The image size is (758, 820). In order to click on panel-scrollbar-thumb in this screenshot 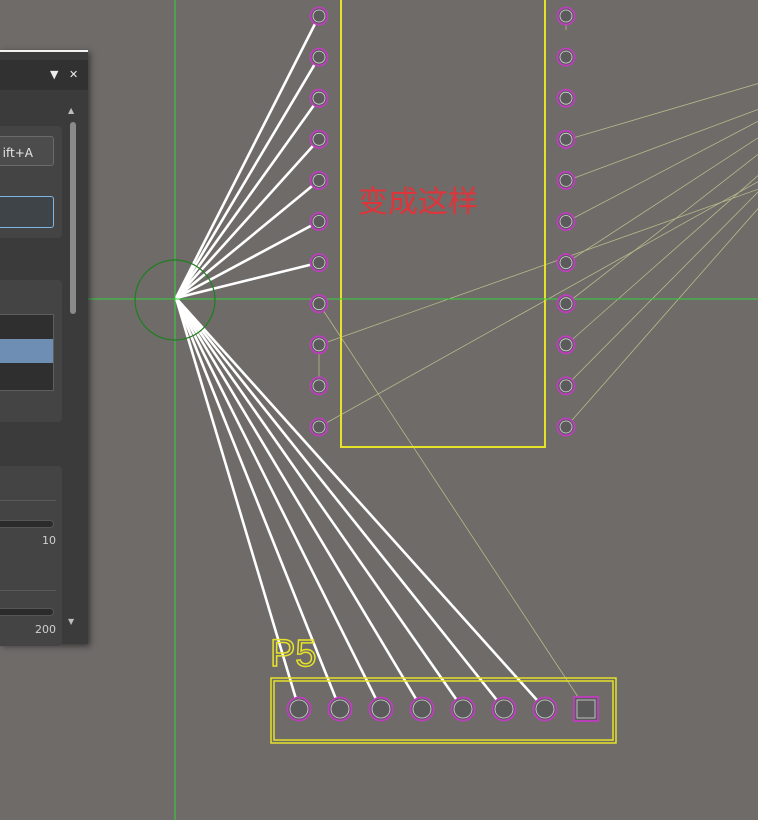, I will do `click(73, 218)`.